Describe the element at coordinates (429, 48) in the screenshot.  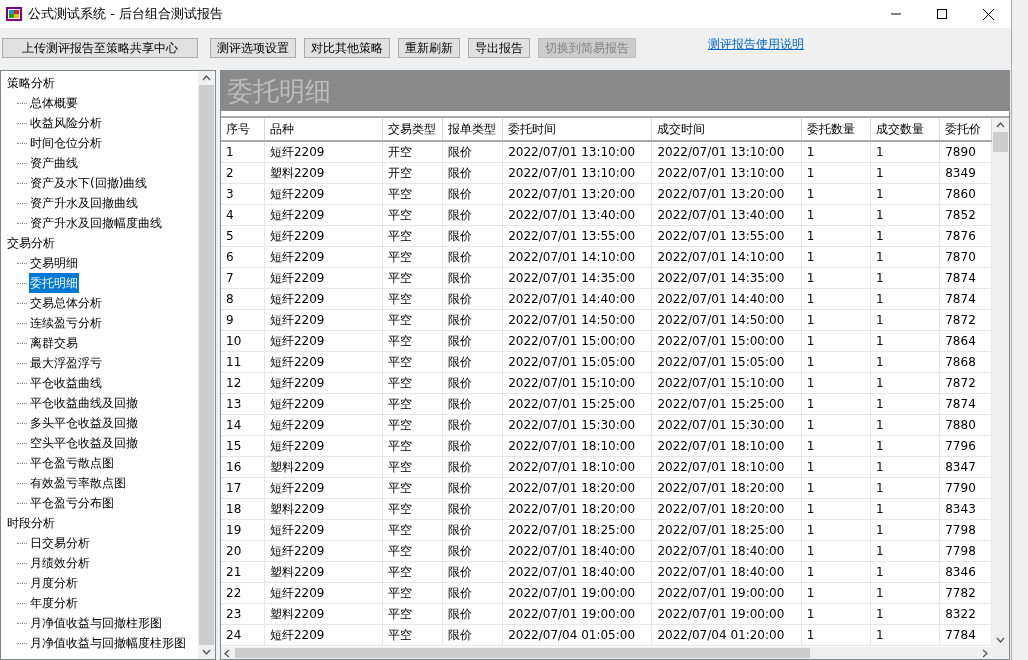
I see `toolbar-button: 重新刷新` at that location.